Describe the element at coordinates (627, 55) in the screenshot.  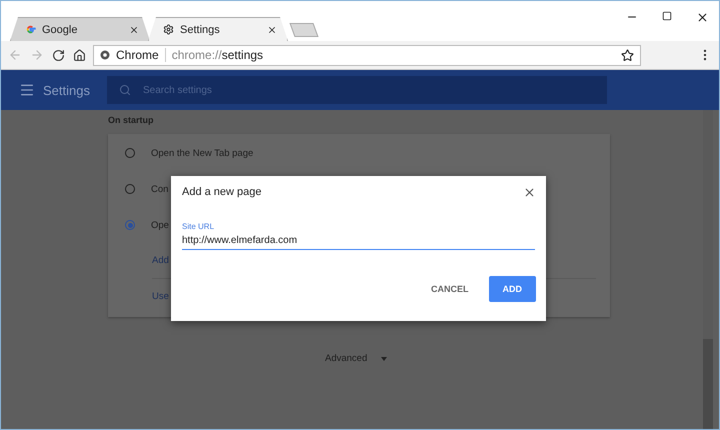
I see `bookmark-star-icon` at that location.